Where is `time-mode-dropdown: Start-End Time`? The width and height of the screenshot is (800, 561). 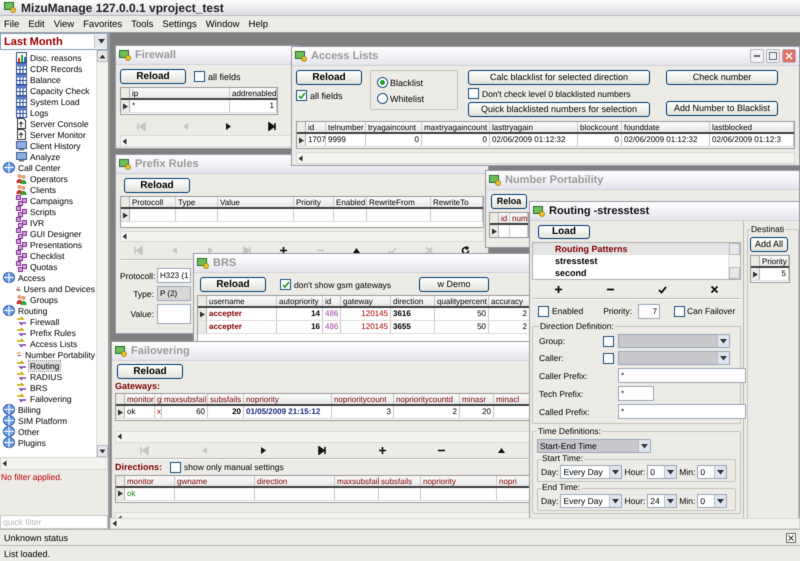 time-mode-dropdown: Start-End Time is located at coordinates (594, 446).